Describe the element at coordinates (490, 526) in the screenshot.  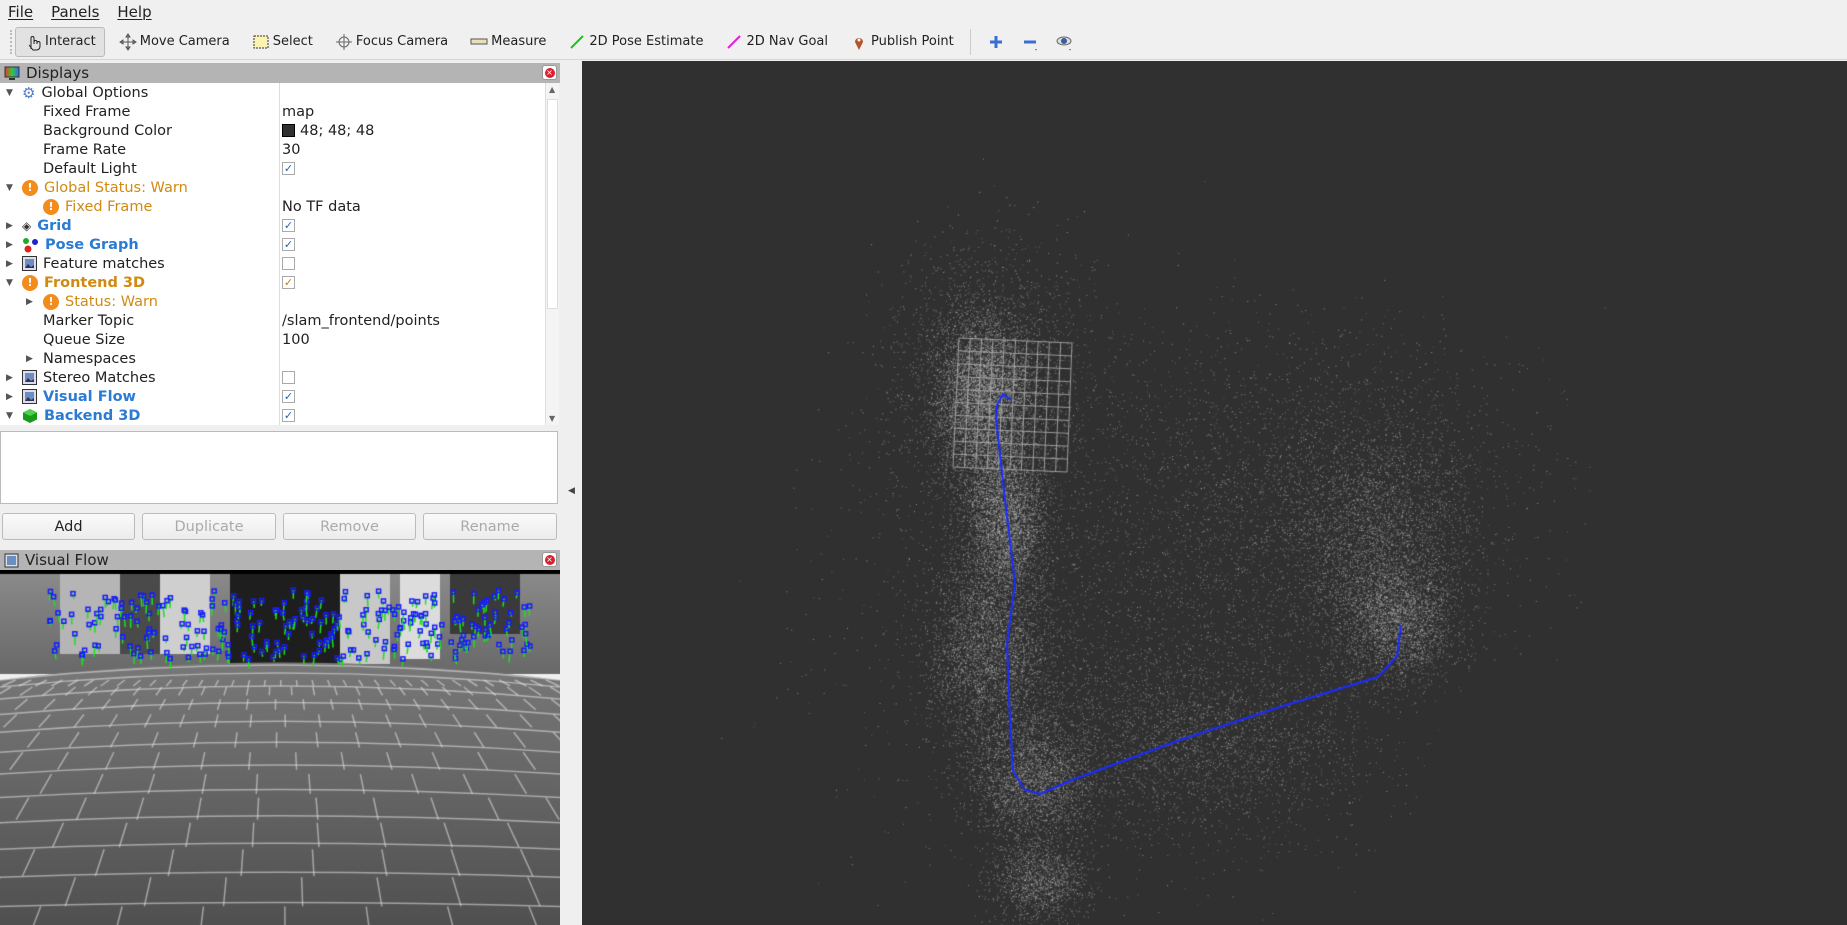
I see `rename-button: Rename` at that location.